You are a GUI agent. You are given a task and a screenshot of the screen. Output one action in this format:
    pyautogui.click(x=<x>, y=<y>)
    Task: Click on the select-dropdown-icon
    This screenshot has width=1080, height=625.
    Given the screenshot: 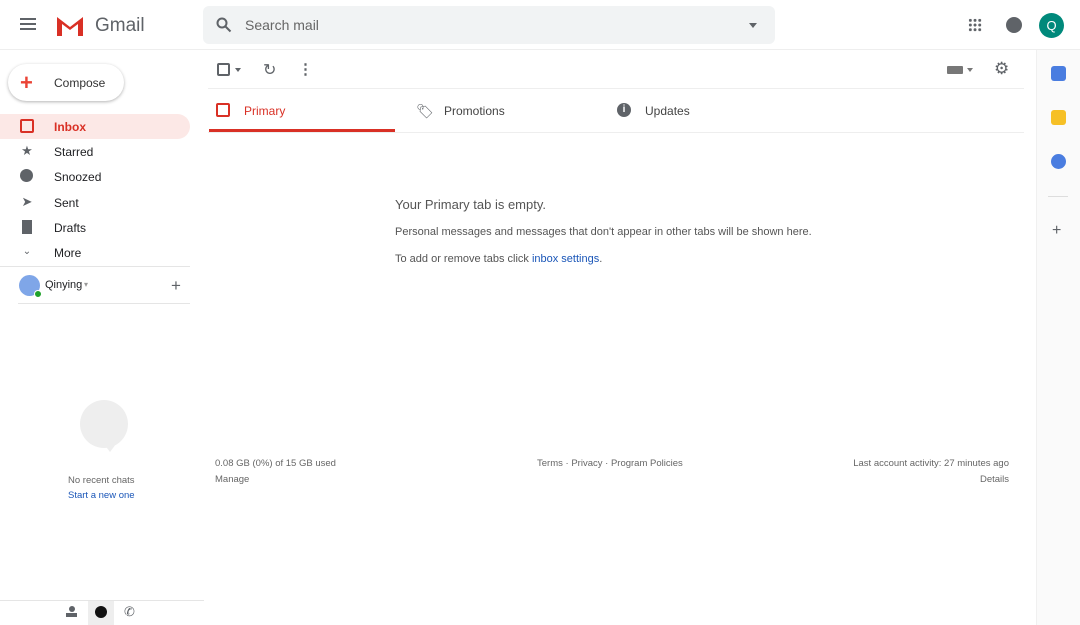 What is the action you would take?
    pyautogui.click(x=238, y=71)
    